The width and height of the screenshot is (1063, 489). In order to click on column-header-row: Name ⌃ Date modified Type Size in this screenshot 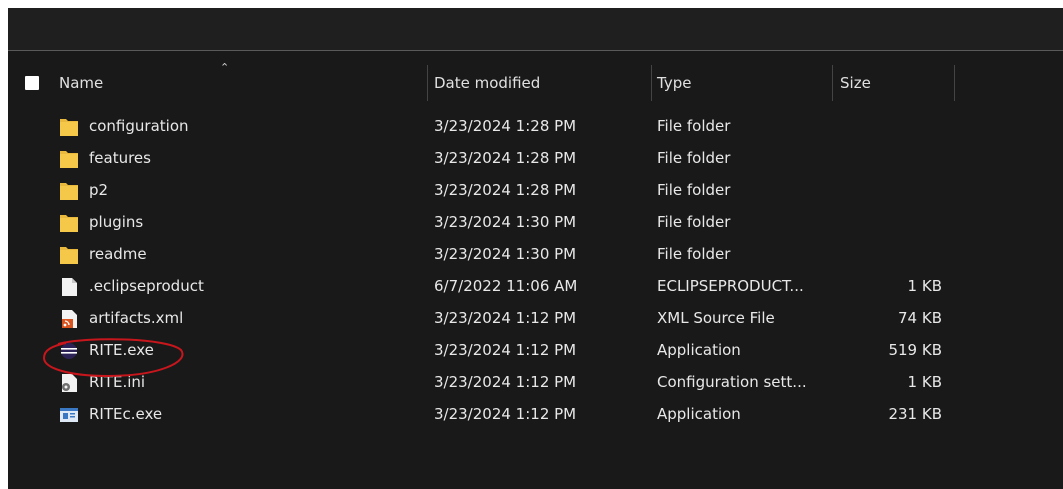, I will do `click(535, 83)`.